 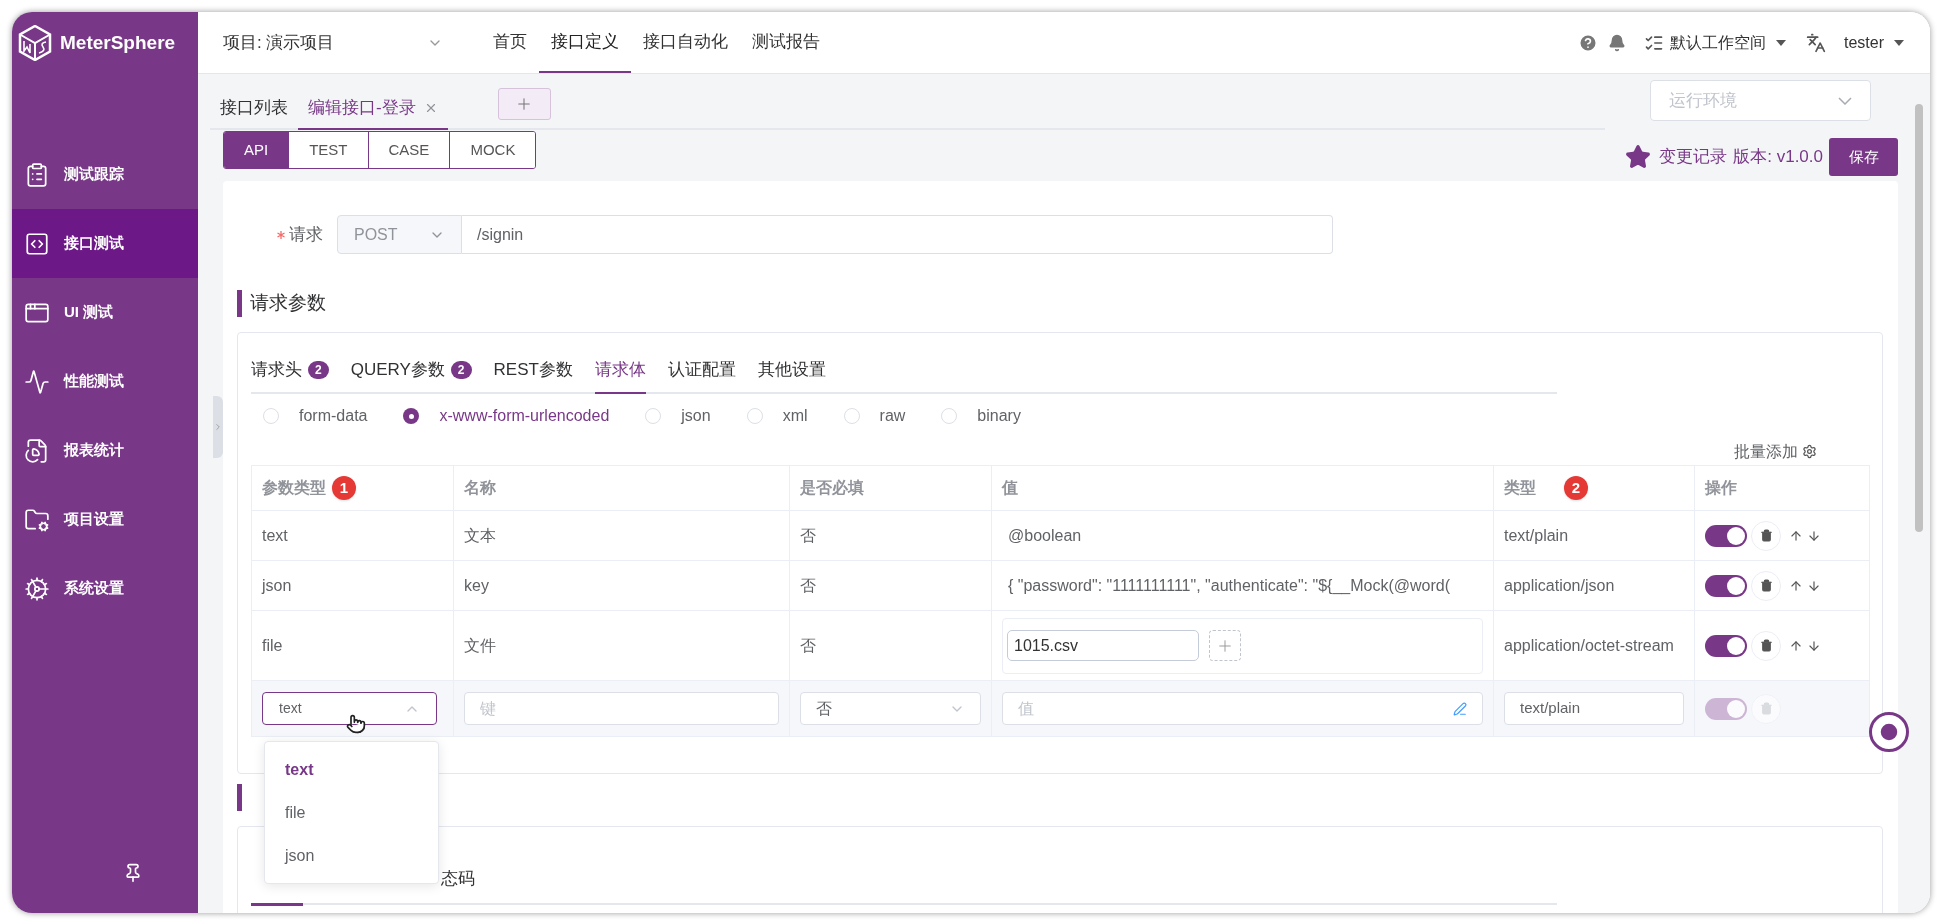 What do you see at coordinates (1693, 157) in the screenshot?
I see `change-history-link: 变更记录` at bounding box center [1693, 157].